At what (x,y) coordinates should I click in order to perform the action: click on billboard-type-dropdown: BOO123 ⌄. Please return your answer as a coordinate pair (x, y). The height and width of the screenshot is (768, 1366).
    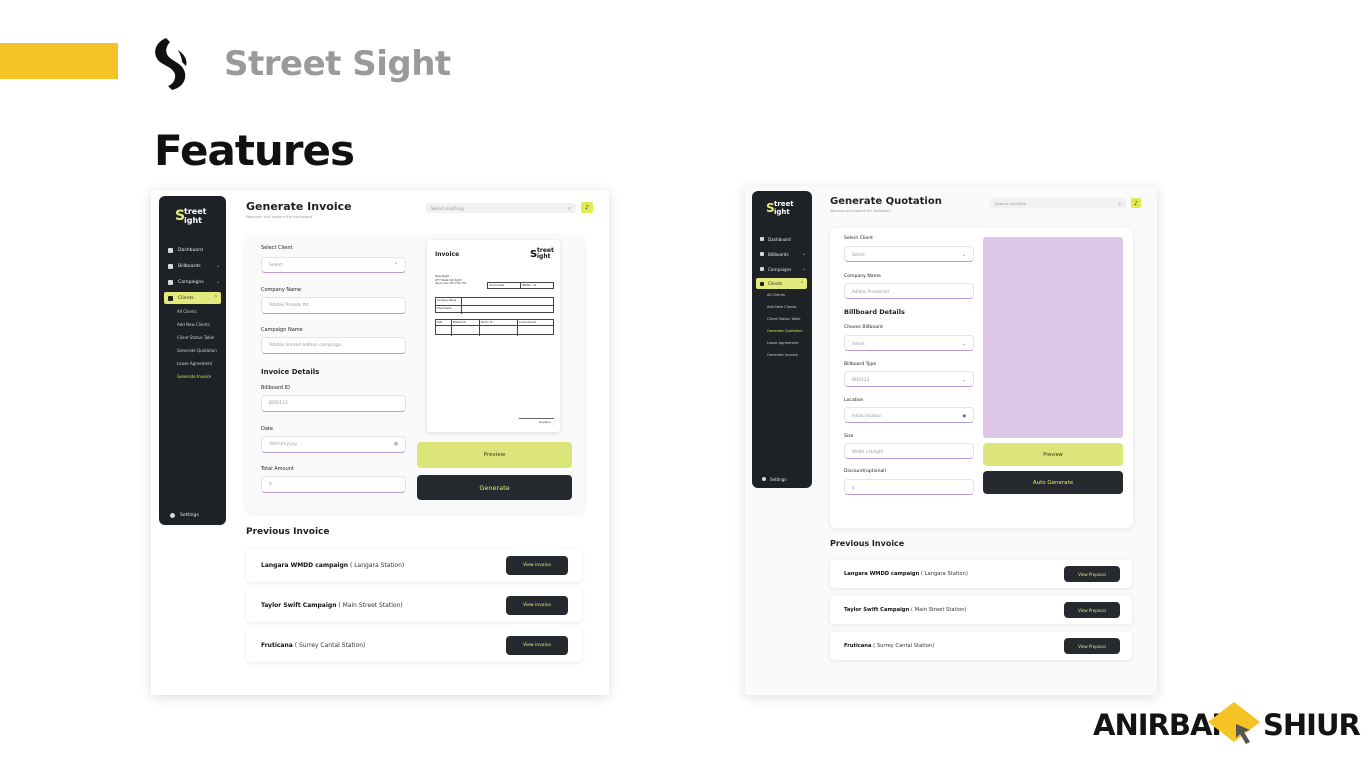
    Looking at the image, I should click on (909, 379).